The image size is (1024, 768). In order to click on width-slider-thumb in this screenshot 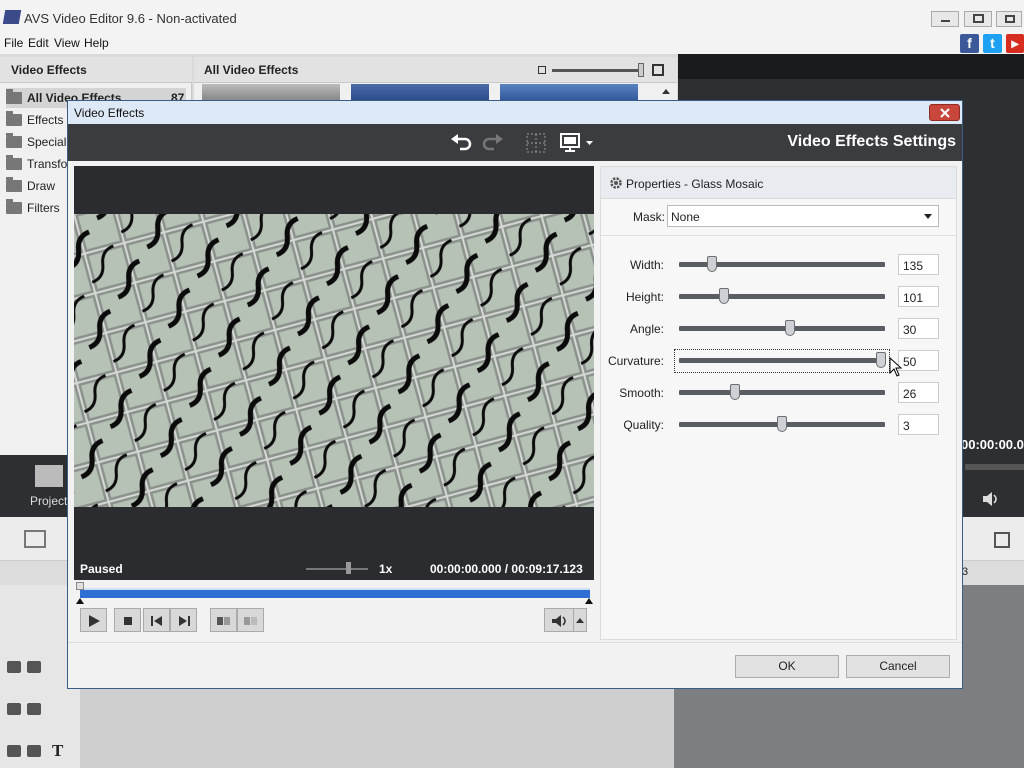, I will do `click(711, 264)`.